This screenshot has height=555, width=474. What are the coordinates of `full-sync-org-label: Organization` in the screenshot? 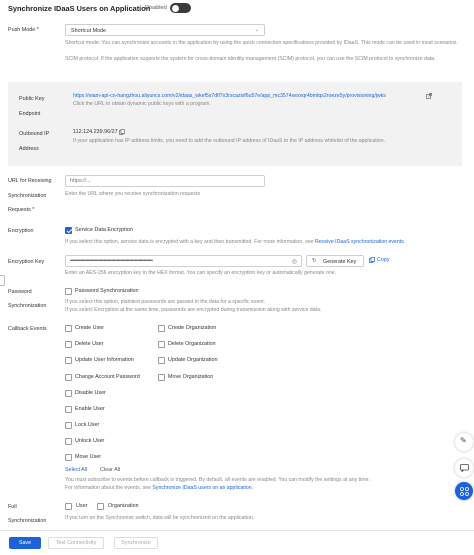 It's located at (123, 506).